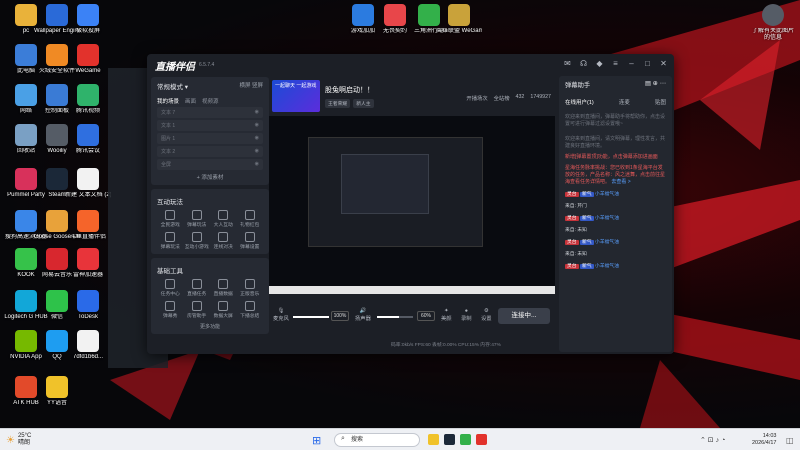 This screenshot has width=800, height=450. What do you see at coordinates (257, 86) in the screenshot?
I see `portrait-button: 竖屏` at bounding box center [257, 86].